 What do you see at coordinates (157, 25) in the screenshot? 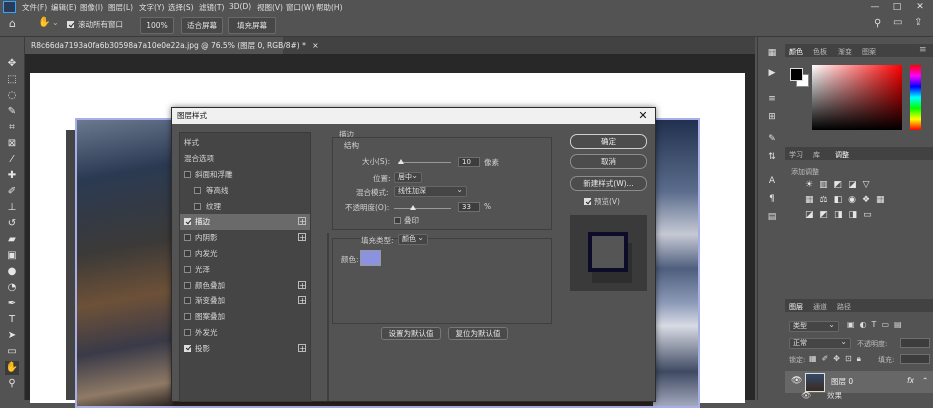
I see `zoom-100-button: 100%` at bounding box center [157, 25].